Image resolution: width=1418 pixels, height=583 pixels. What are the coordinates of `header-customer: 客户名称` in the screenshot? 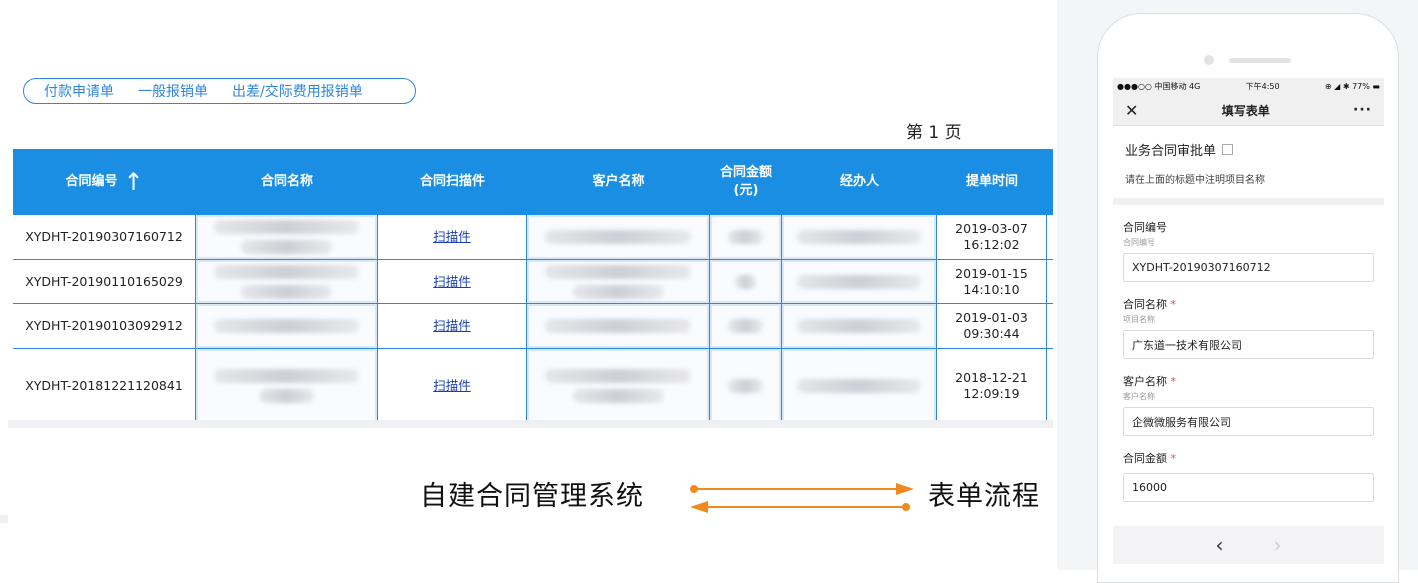 It's located at (618, 181).